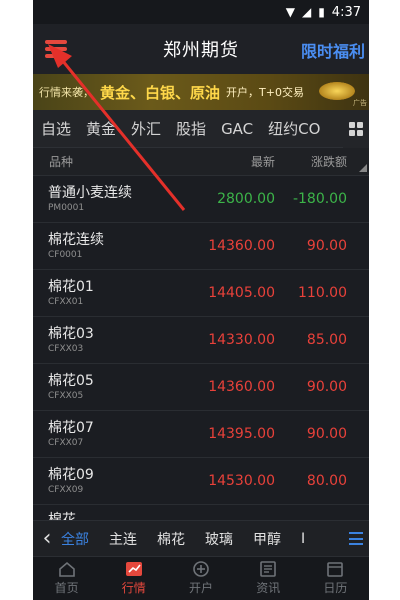 The width and height of the screenshot is (400, 600). I want to click on price-change: -180.00, so click(319, 199).